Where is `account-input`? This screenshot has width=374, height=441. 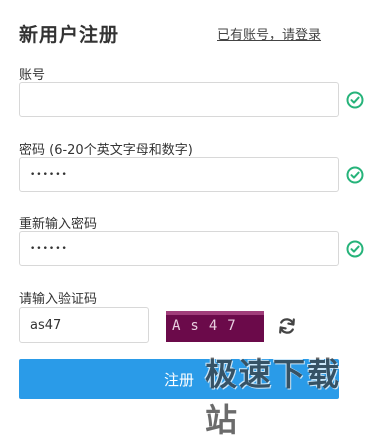 account-input is located at coordinates (179, 99).